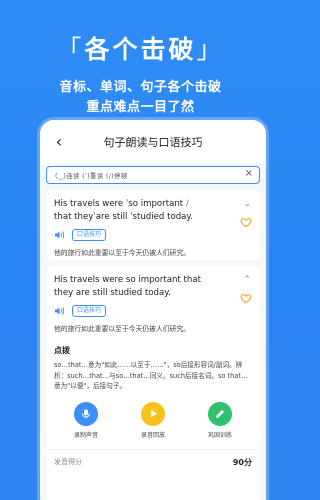 The height and width of the screenshot is (500, 320). I want to click on tips-section-title: 点拨, so click(62, 350).